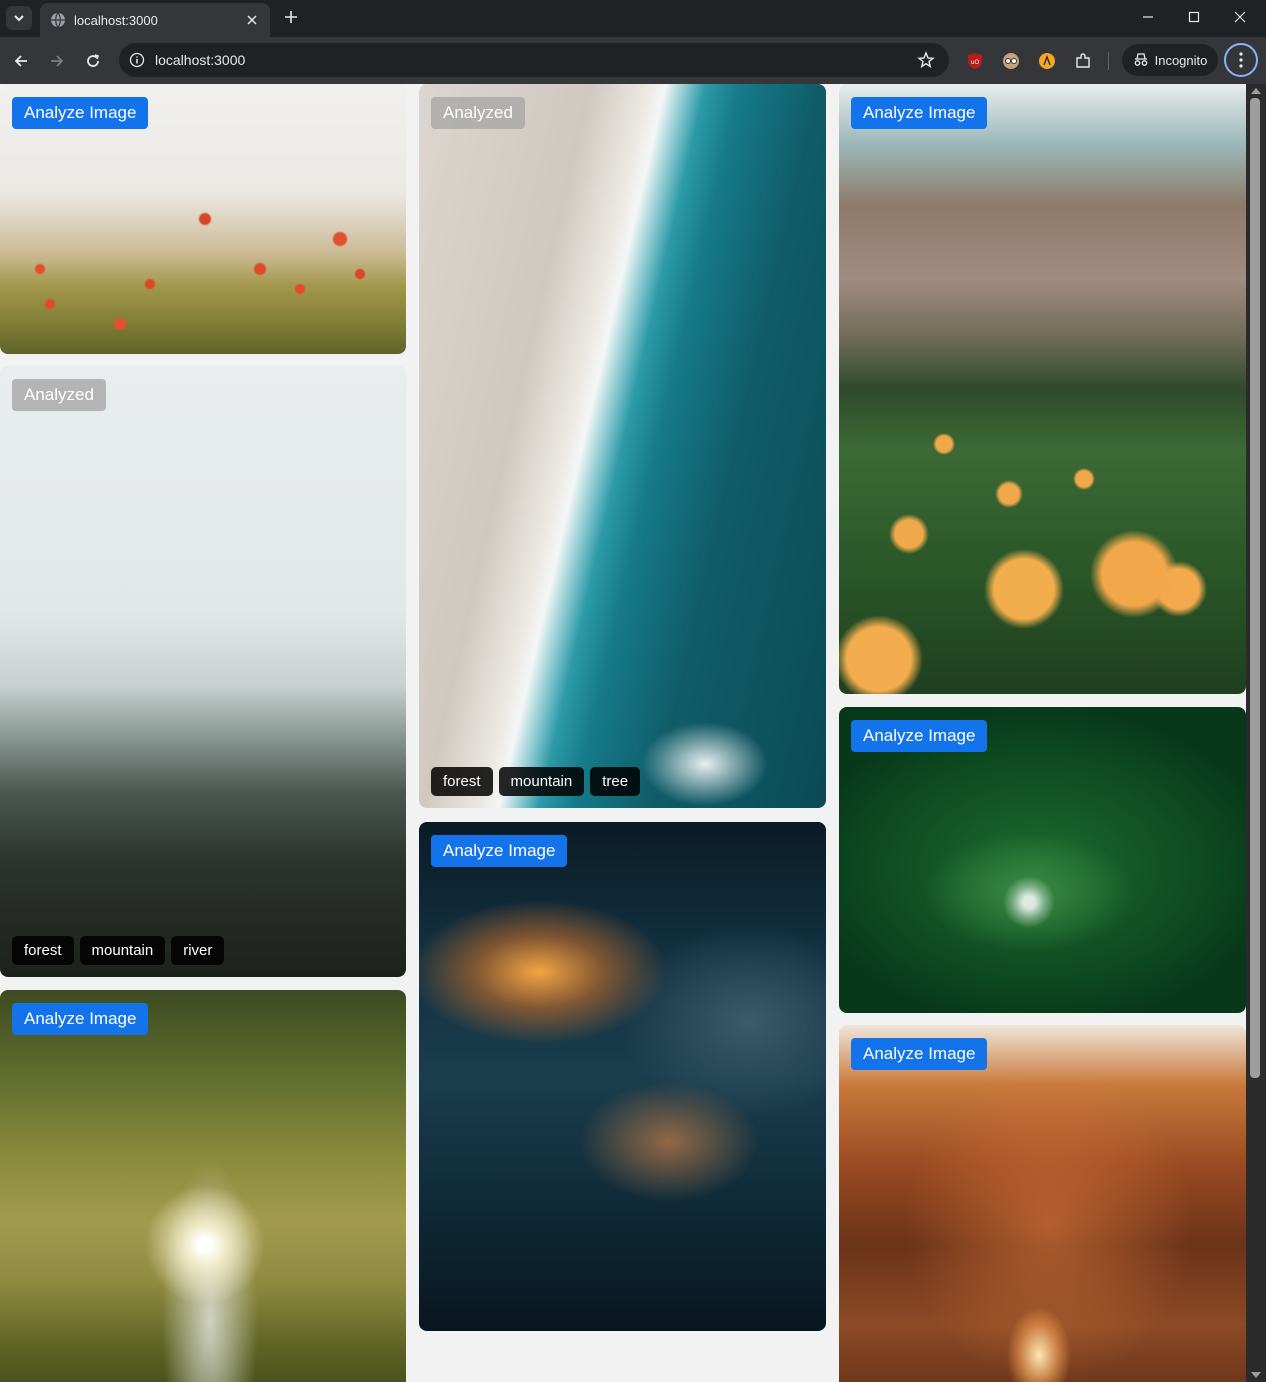 The width and height of the screenshot is (1266, 1382). I want to click on globe-icon, so click(58, 20).